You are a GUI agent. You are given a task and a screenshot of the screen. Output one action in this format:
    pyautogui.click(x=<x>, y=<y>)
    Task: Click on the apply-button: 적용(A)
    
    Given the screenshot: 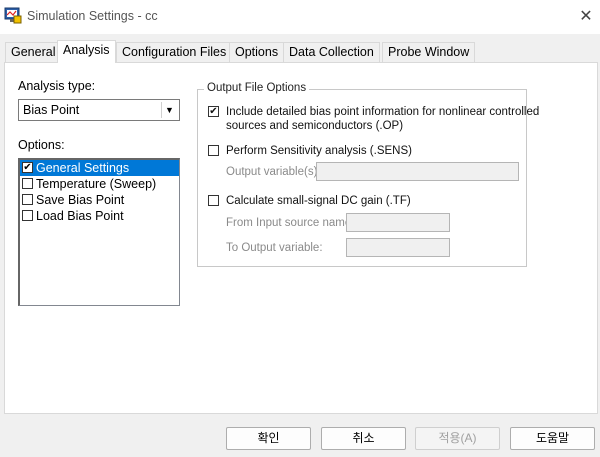 What is the action you would take?
    pyautogui.click(x=457, y=438)
    